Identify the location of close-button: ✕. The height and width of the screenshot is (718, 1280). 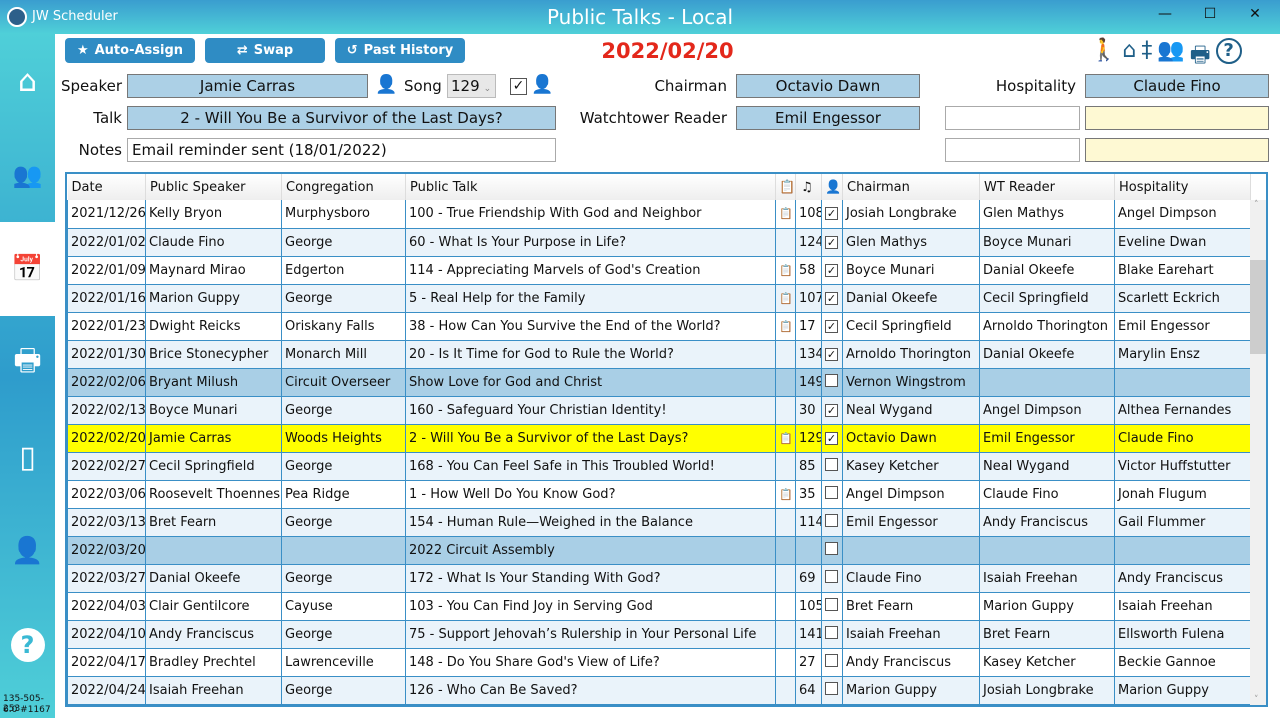
(1255, 14).